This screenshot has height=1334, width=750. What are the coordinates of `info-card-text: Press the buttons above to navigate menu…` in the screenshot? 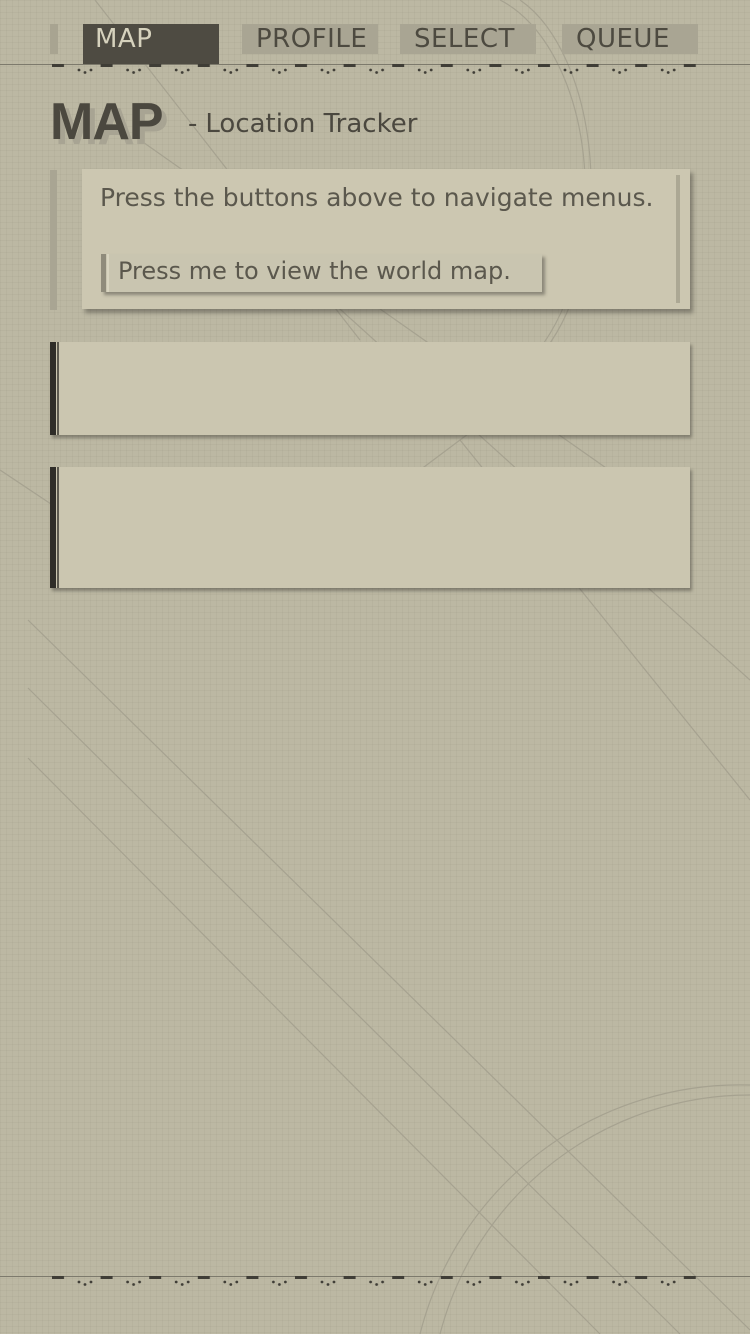 It's located at (377, 197).